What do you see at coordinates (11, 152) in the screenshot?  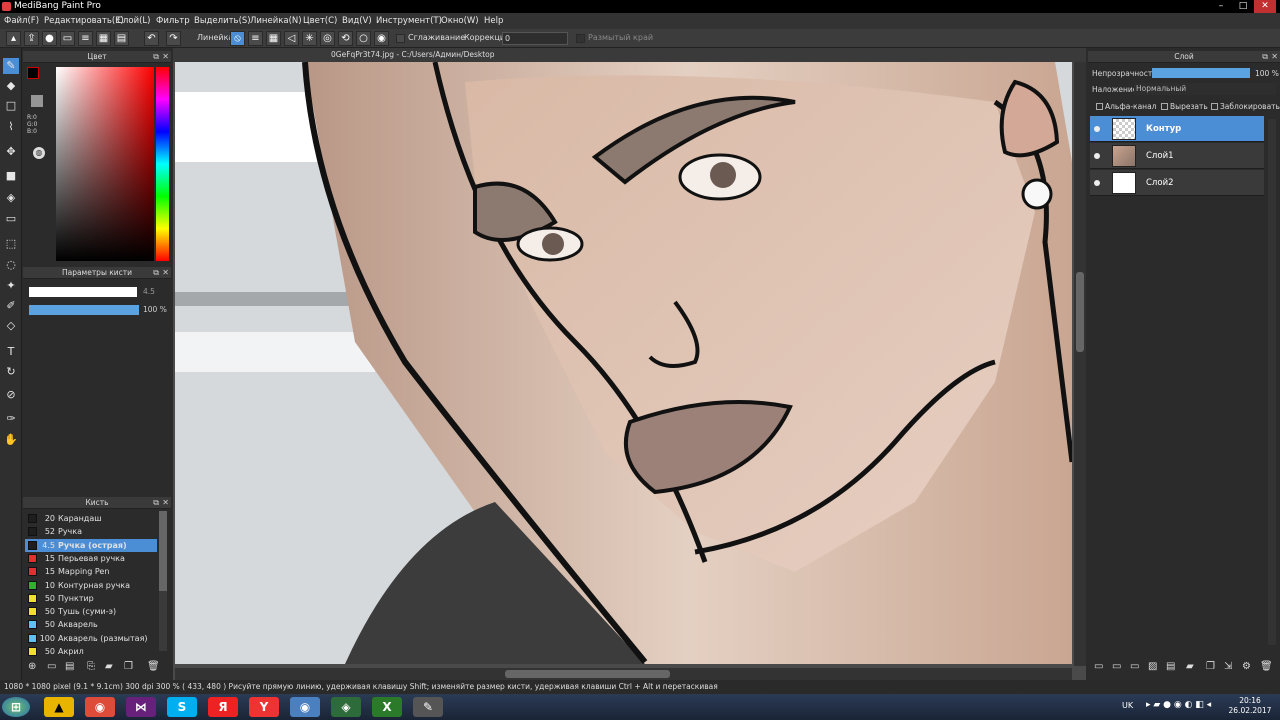 I see `move-tool-icon: ✥` at bounding box center [11, 152].